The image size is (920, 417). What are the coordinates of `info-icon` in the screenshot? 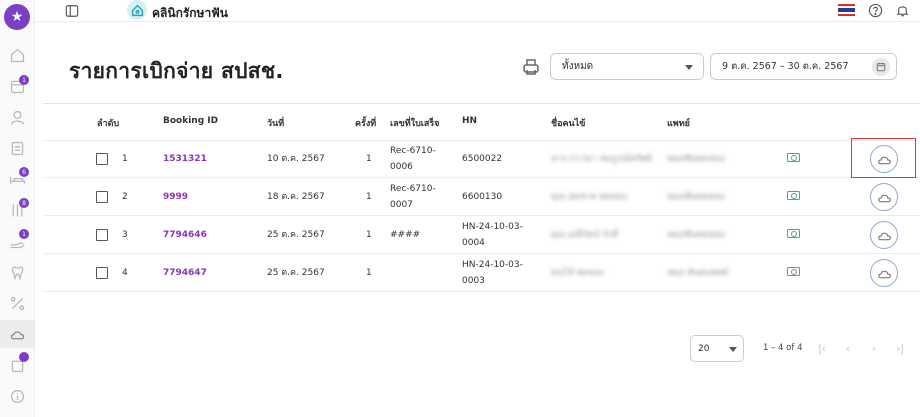 It's located at (17, 396).